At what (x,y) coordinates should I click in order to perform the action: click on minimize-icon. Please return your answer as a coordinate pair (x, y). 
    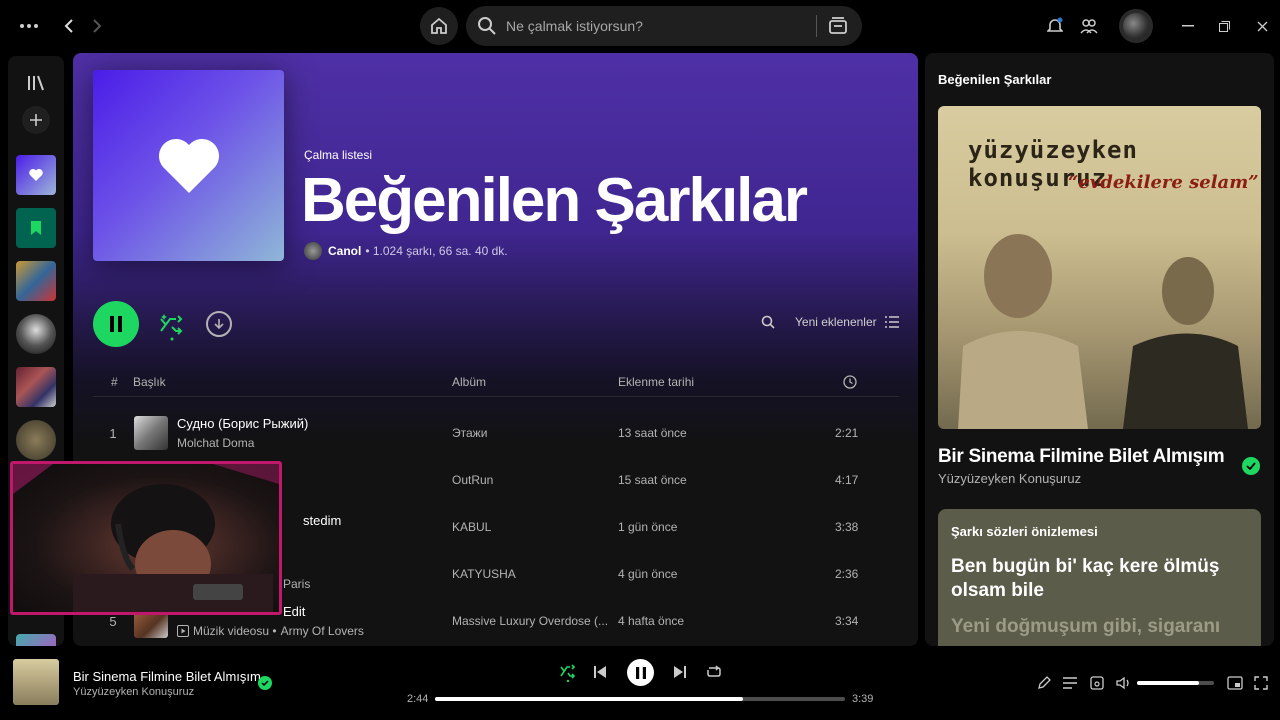
    Looking at the image, I should click on (1188, 26).